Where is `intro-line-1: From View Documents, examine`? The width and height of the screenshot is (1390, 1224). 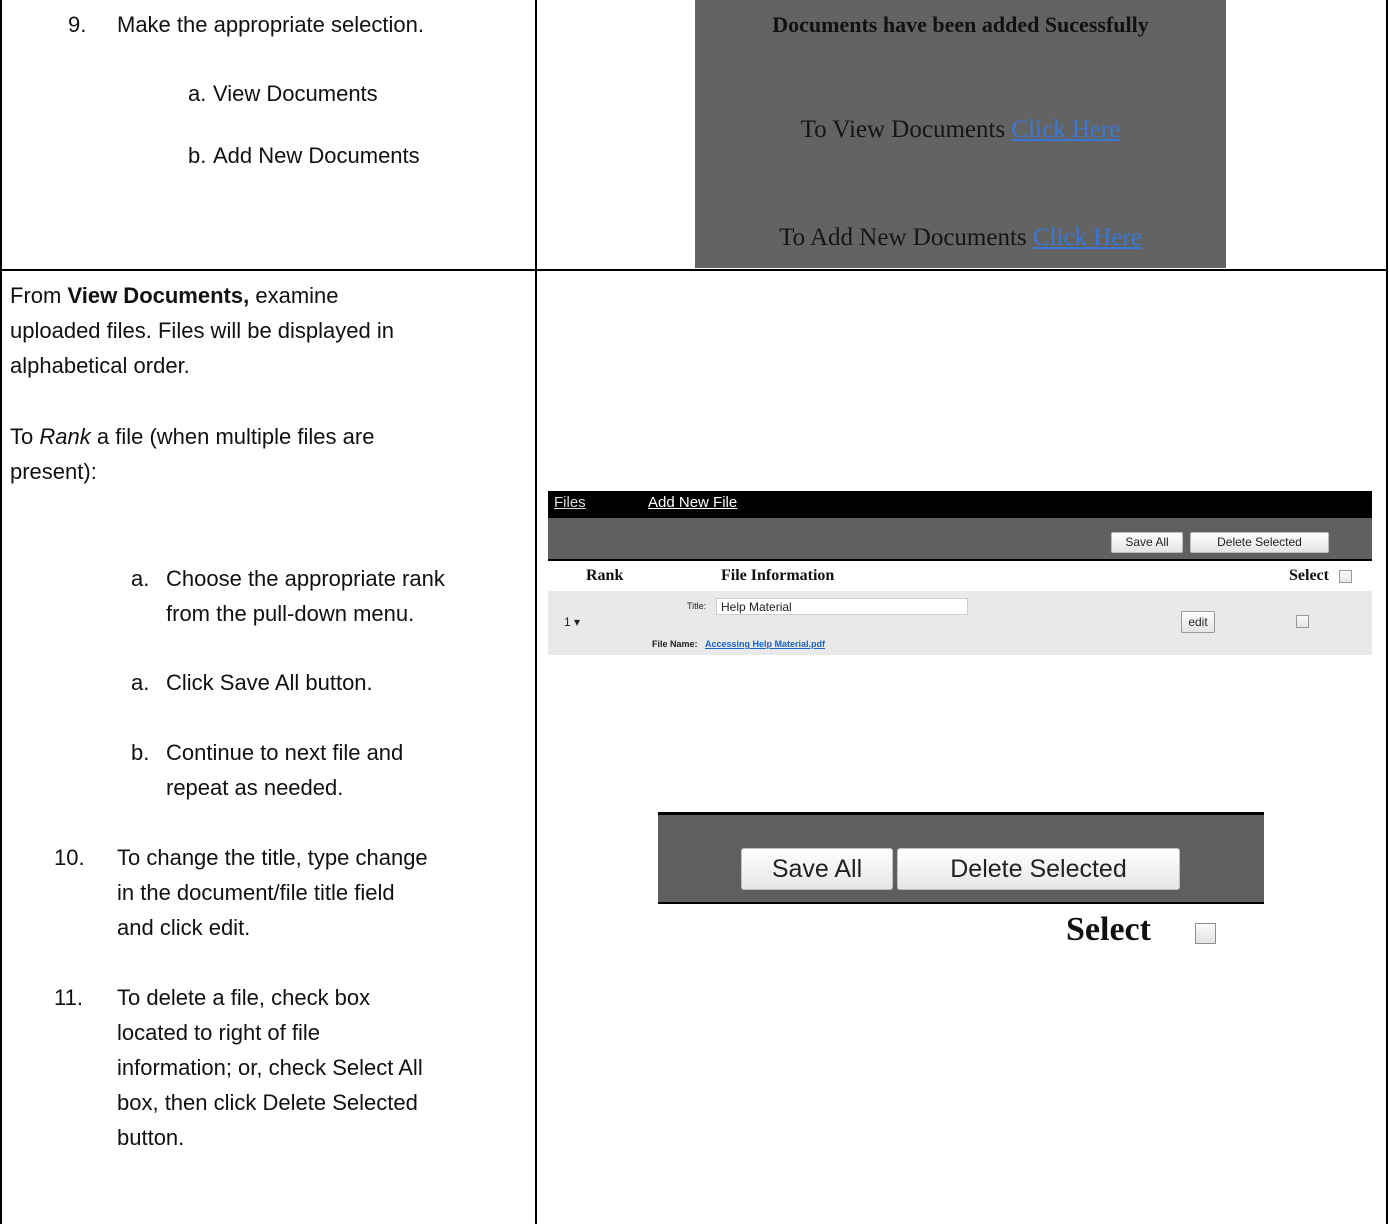 intro-line-1: From View Documents, examine is located at coordinates (174, 295).